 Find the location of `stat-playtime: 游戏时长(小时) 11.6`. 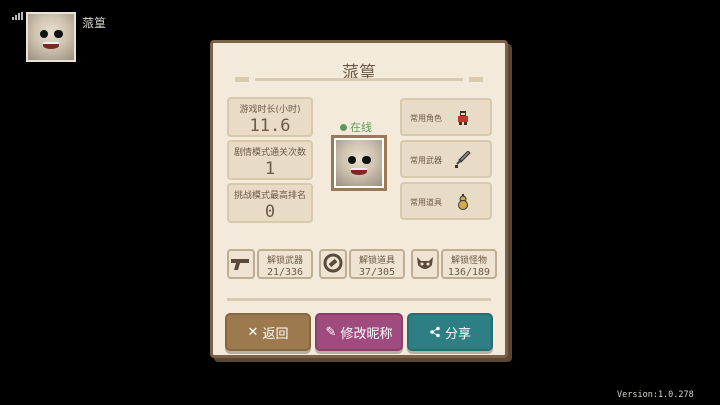

stat-playtime: 游戏时长(小时) 11.6 is located at coordinates (270, 117).